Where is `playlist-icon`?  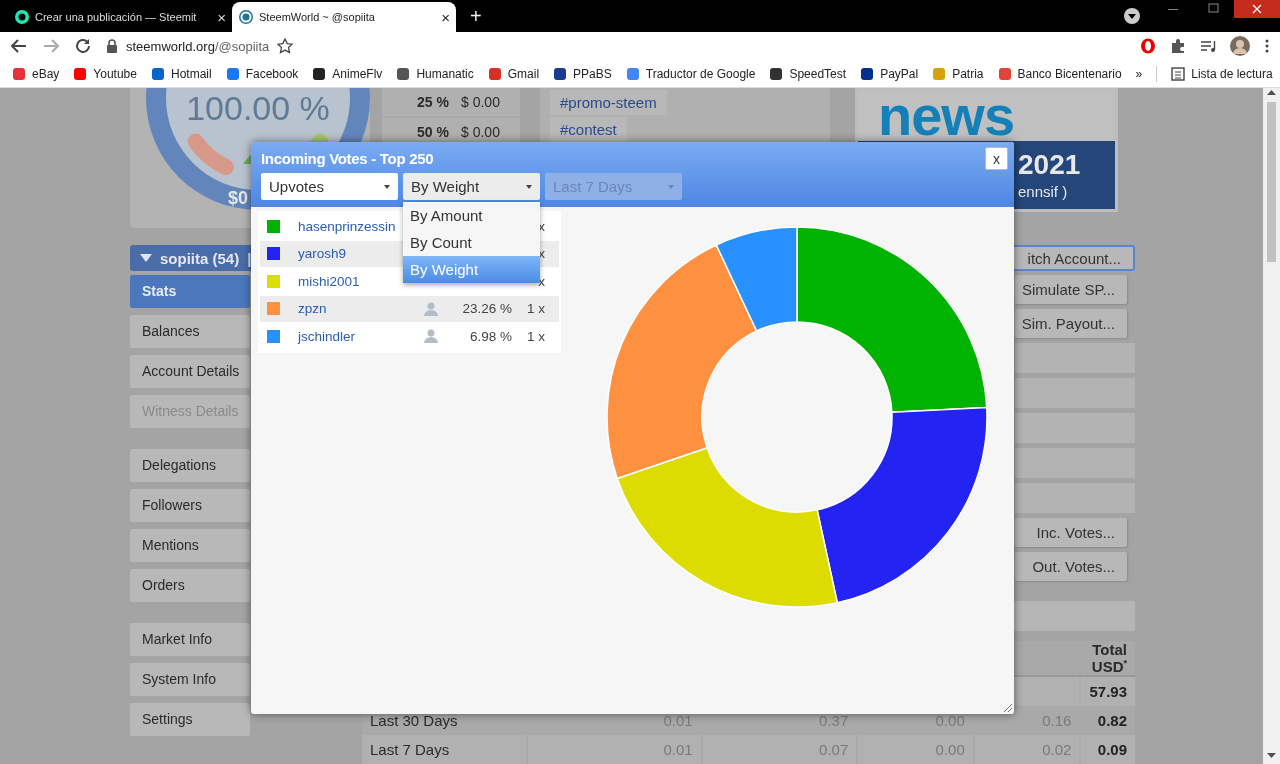
playlist-icon is located at coordinates (1208, 46).